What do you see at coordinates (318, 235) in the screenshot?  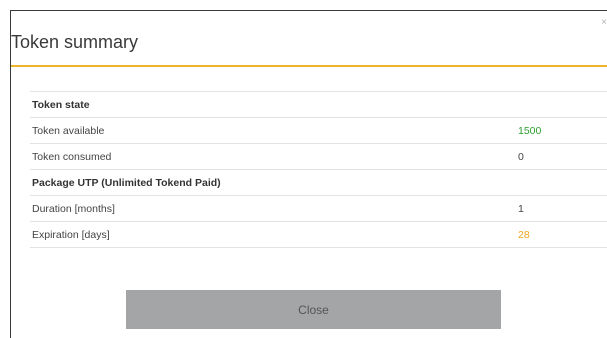 I see `table-row-expiration: Expiration [days] 28` at bounding box center [318, 235].